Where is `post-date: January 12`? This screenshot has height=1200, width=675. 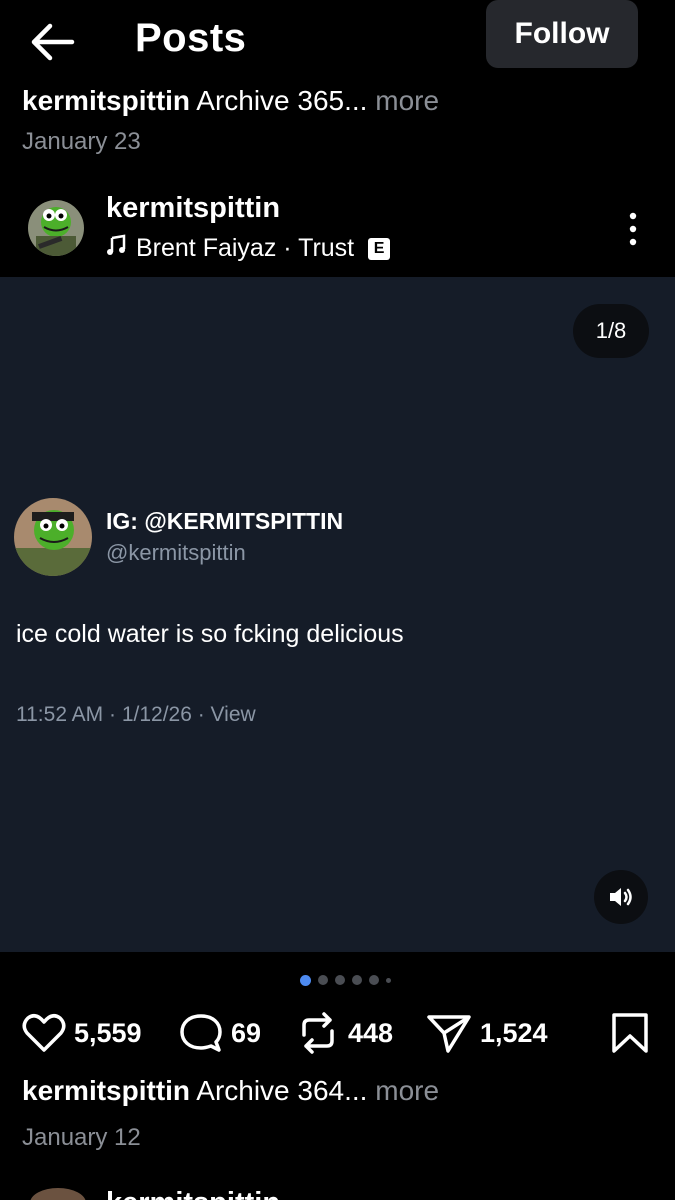
post-date: January 12 is located at coordinates (81, 1137).